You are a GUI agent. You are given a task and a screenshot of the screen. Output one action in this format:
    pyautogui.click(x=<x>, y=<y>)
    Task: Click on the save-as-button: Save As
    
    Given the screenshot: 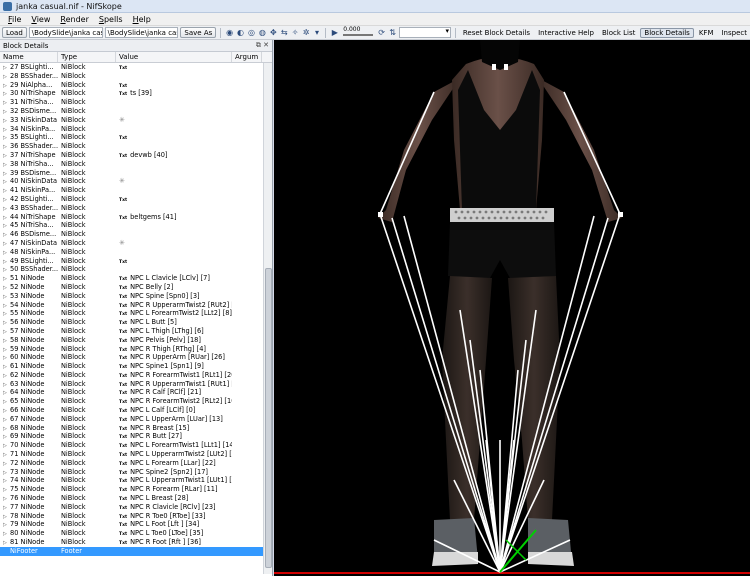 What is the action you would take?
    pyautogui.click(x=198, y=32)
    